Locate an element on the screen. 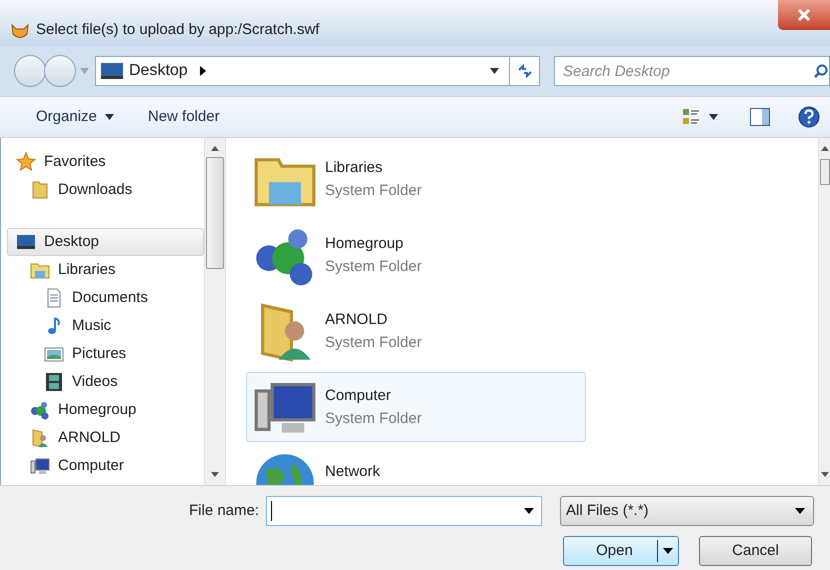  folder-icon is located at coordinates (40, 190).